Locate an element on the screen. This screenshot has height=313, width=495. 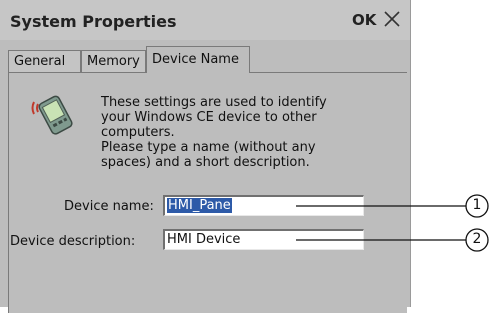
device-description-label: Device description: is located at coordinates (73, 241).